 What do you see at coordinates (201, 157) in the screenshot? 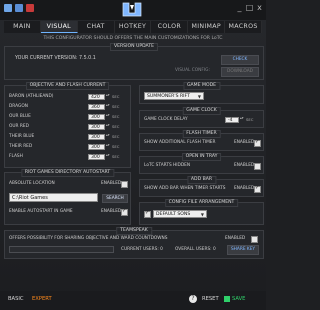
I see `panel-header: OPEN IN TRAY` at bounding box center [201, 157].